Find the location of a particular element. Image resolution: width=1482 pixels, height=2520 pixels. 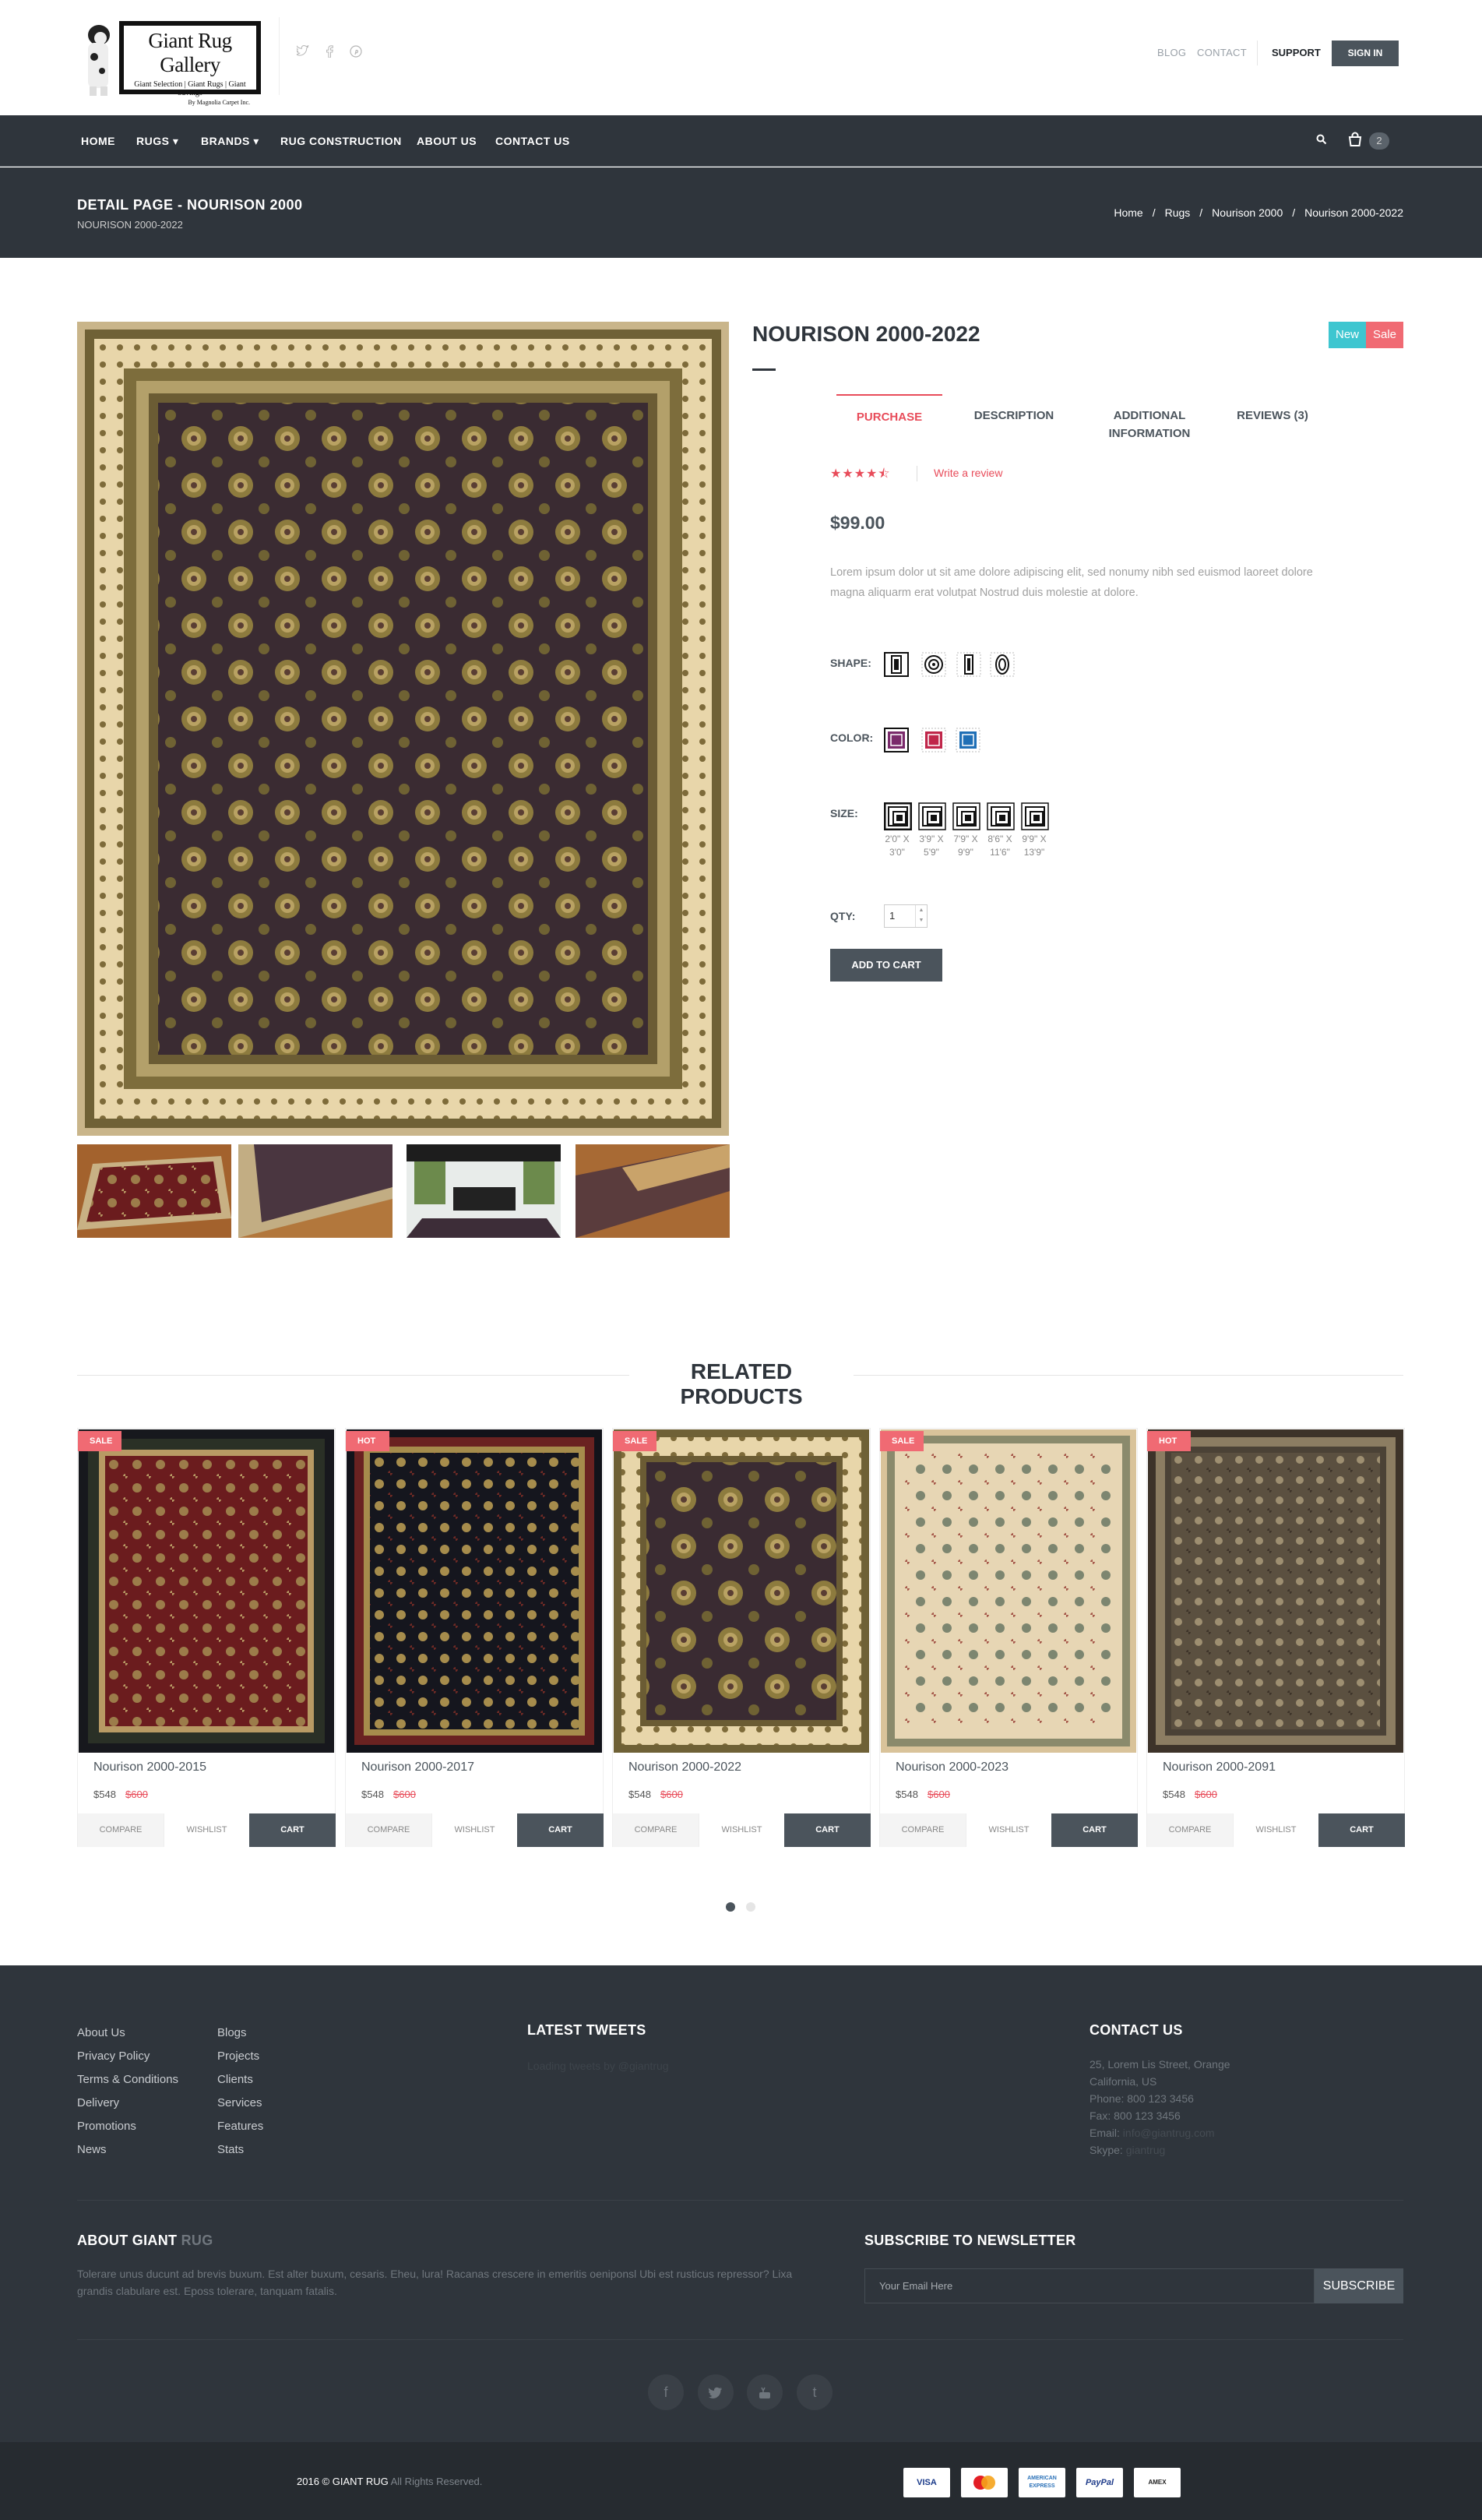

support-link: SUPPORT is located at coordinates (1296, 53).